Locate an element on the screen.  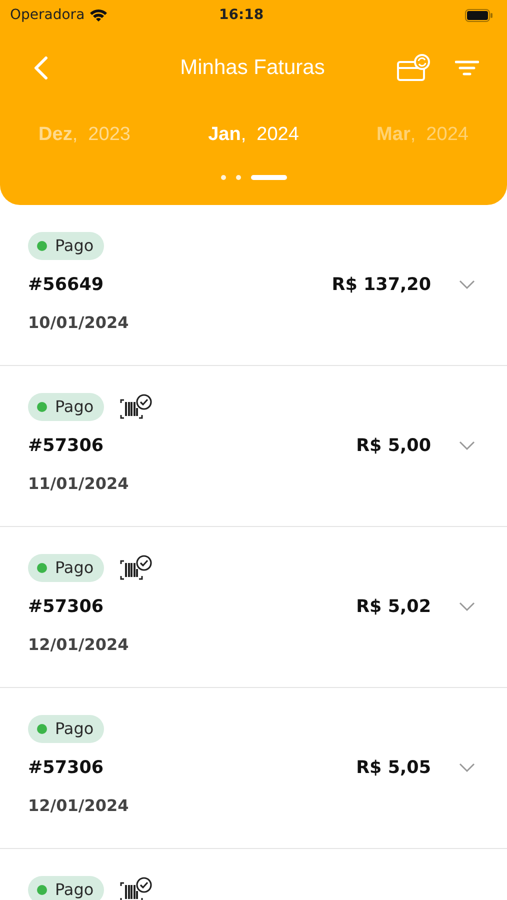
invoice-amount: R$ 5,02 is located at coordinates (393, 607).